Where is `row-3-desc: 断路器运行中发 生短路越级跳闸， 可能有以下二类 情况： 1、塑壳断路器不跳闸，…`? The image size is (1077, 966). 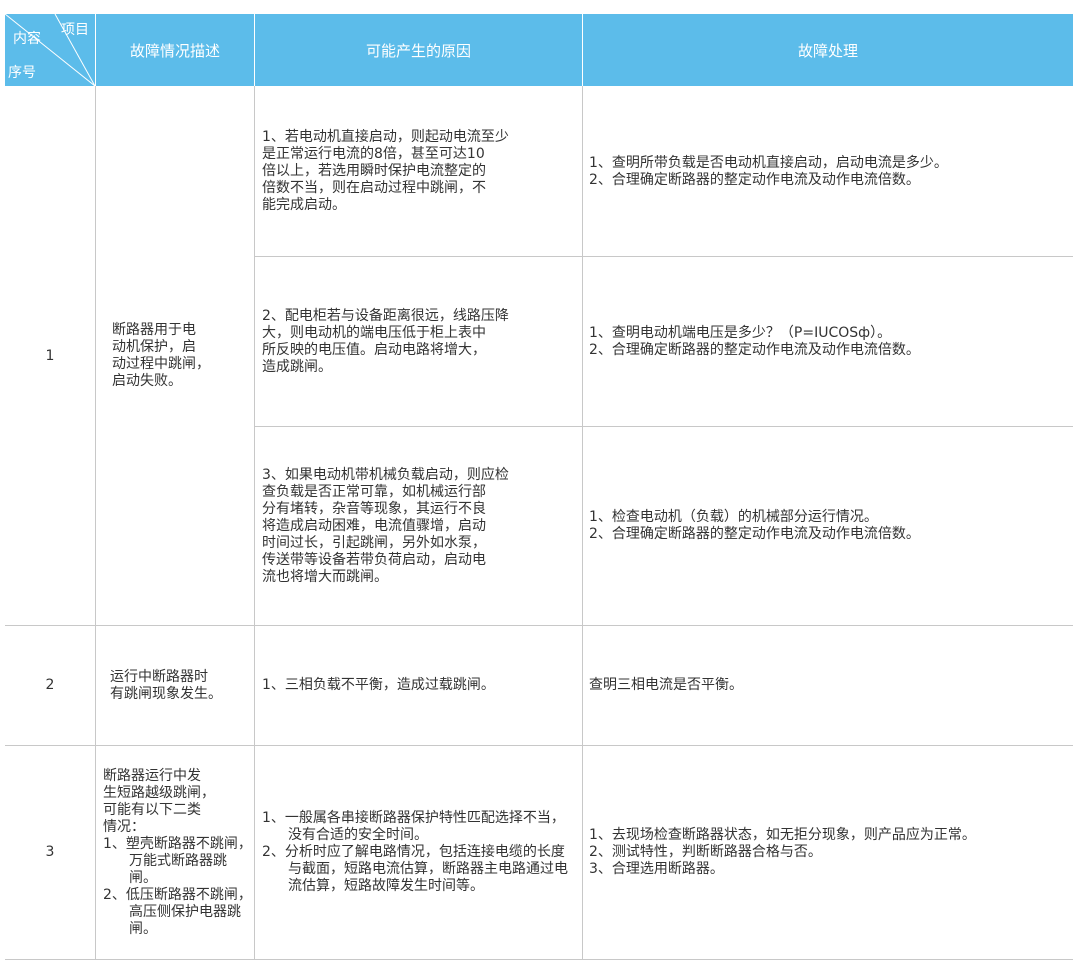 row-3-desc: 断路器运行中发 生短路越级跳闸， 可能有以下二类 情况： 1、塑壳断路器不跳闸，… is located at coordinates (178, 852).